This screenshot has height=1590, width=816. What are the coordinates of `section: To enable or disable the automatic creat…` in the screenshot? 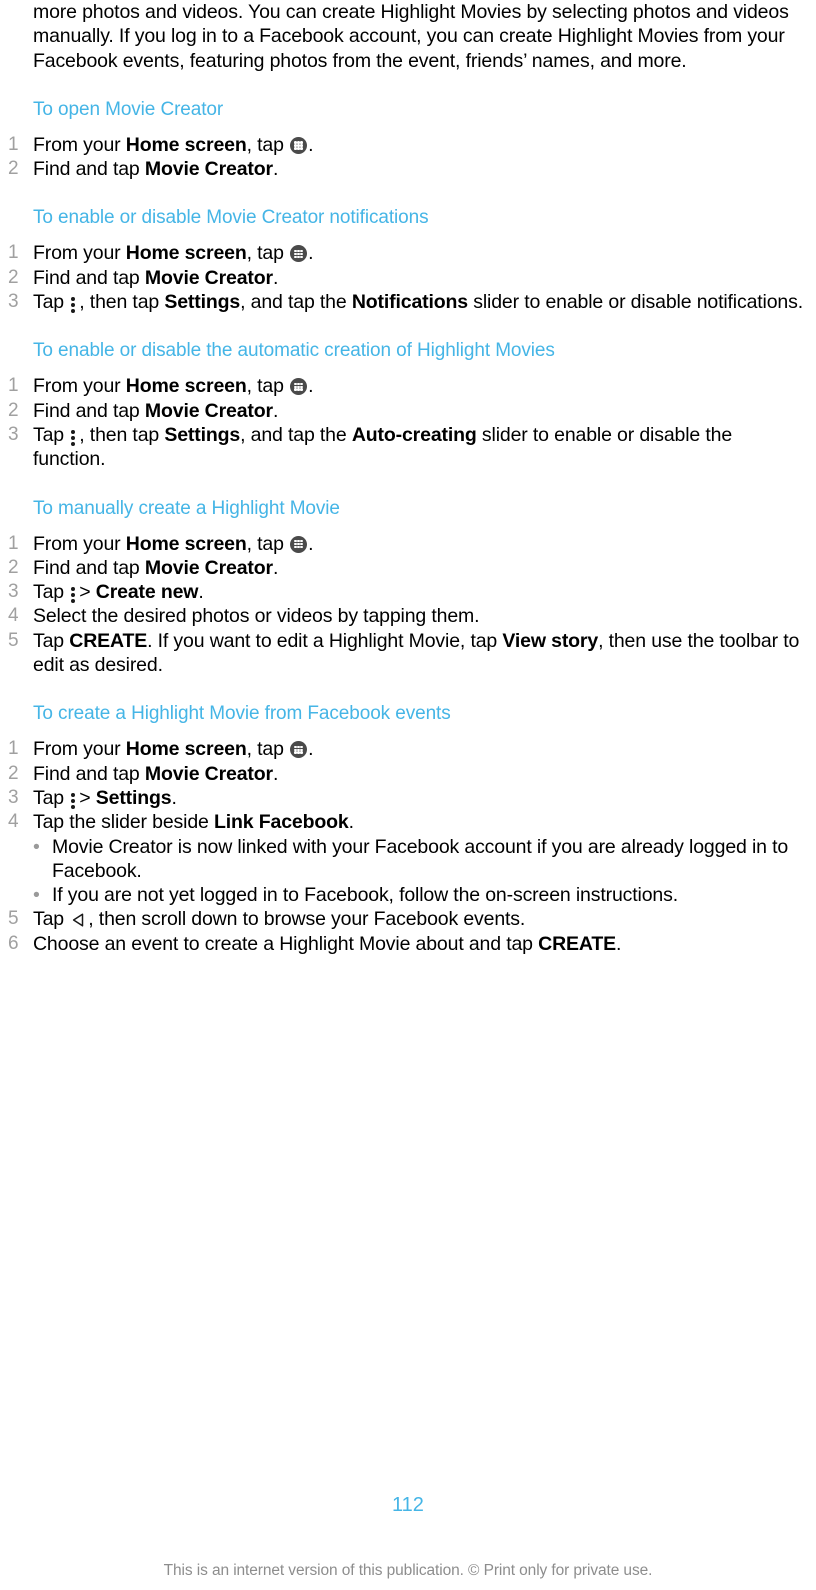 It's located at (408, 405).